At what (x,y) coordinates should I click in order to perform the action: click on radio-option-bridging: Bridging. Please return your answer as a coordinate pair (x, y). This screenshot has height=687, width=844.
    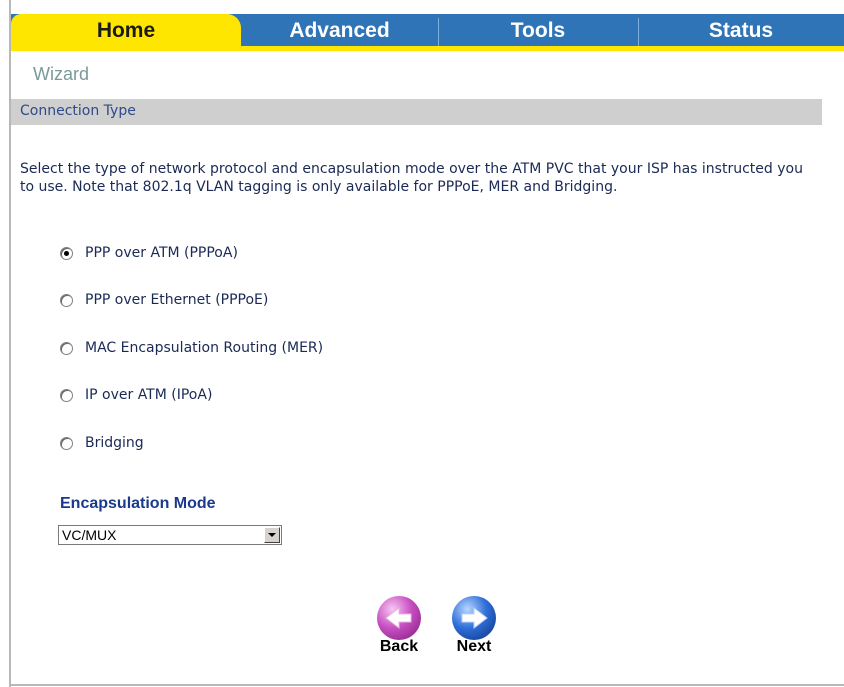
    Looking at the image, I should click on (102, 443).